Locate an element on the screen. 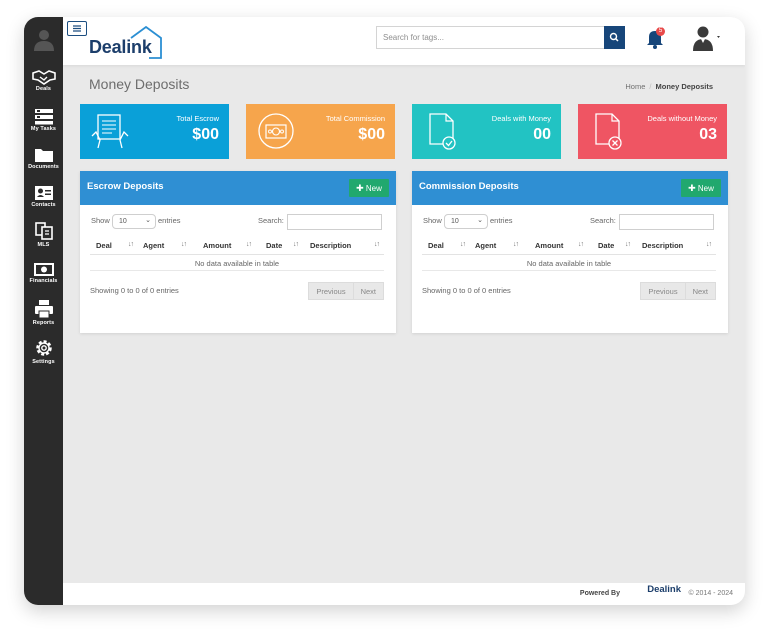 The image size is (768, 633). folder-icon is located at coordinates (43, 155).